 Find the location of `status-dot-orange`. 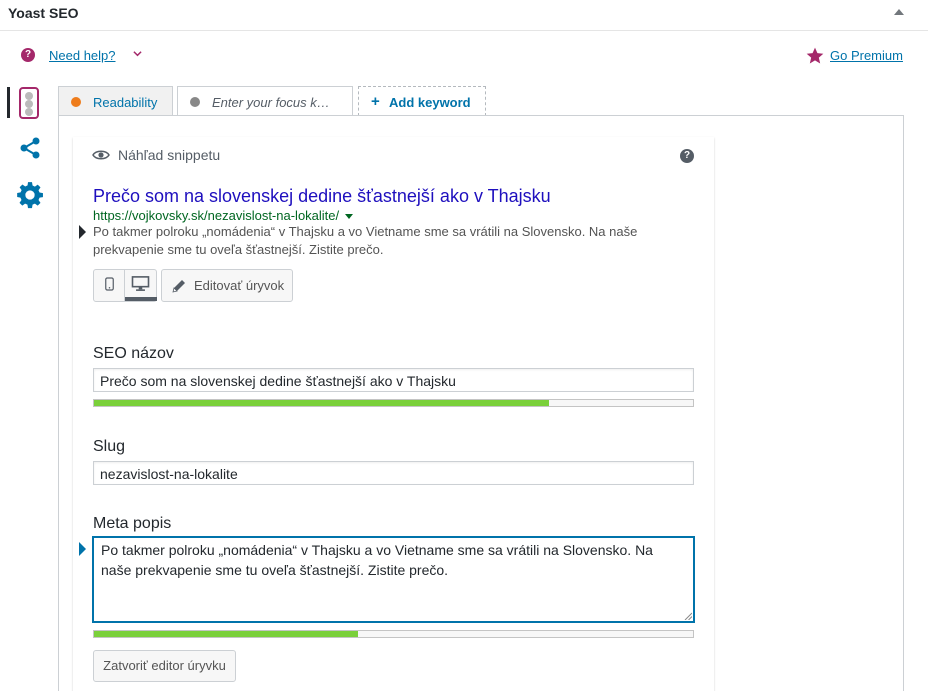

status-dot-orange is located at coordinates (76, 102).